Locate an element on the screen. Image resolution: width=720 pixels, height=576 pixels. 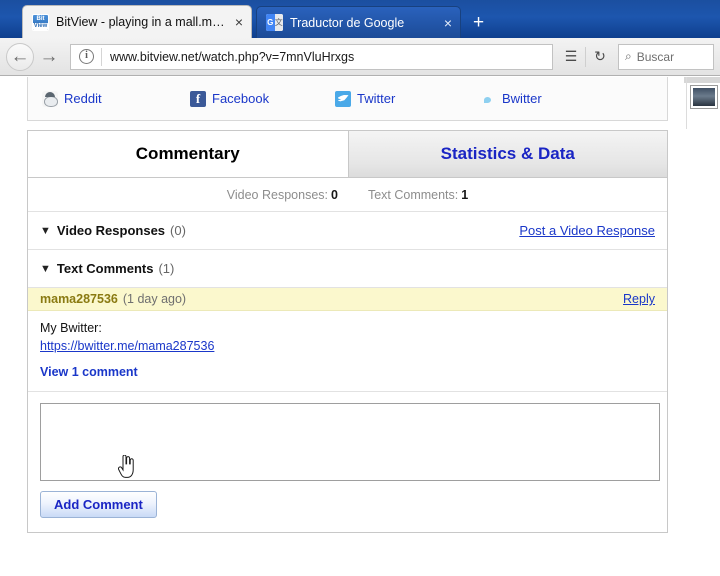
comment-author: mama287536 is located at coordinates (79, 299).